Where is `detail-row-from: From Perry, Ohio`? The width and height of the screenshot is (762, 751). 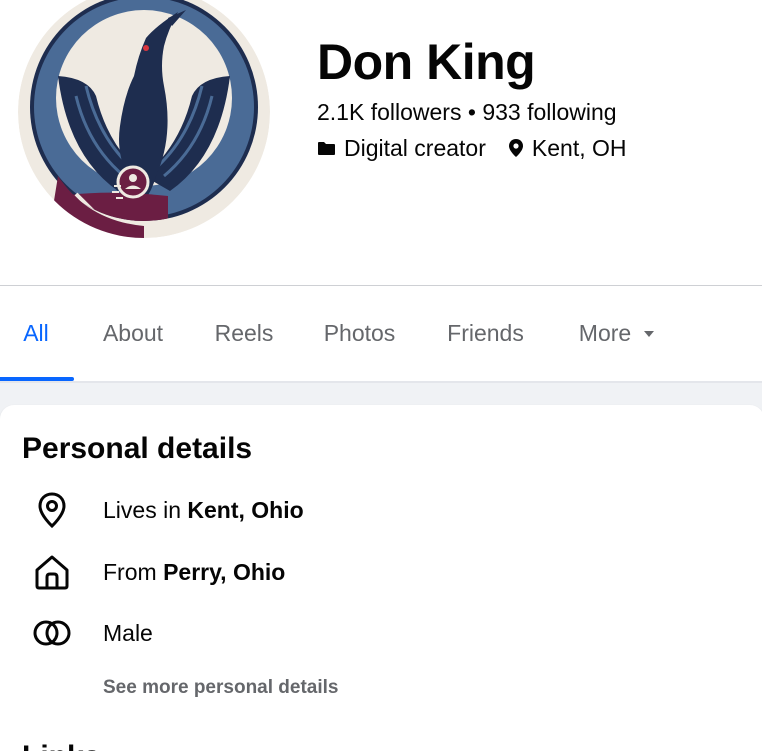 detail-row-from: From Perry, Ohio is located at coordinates (381, 572).